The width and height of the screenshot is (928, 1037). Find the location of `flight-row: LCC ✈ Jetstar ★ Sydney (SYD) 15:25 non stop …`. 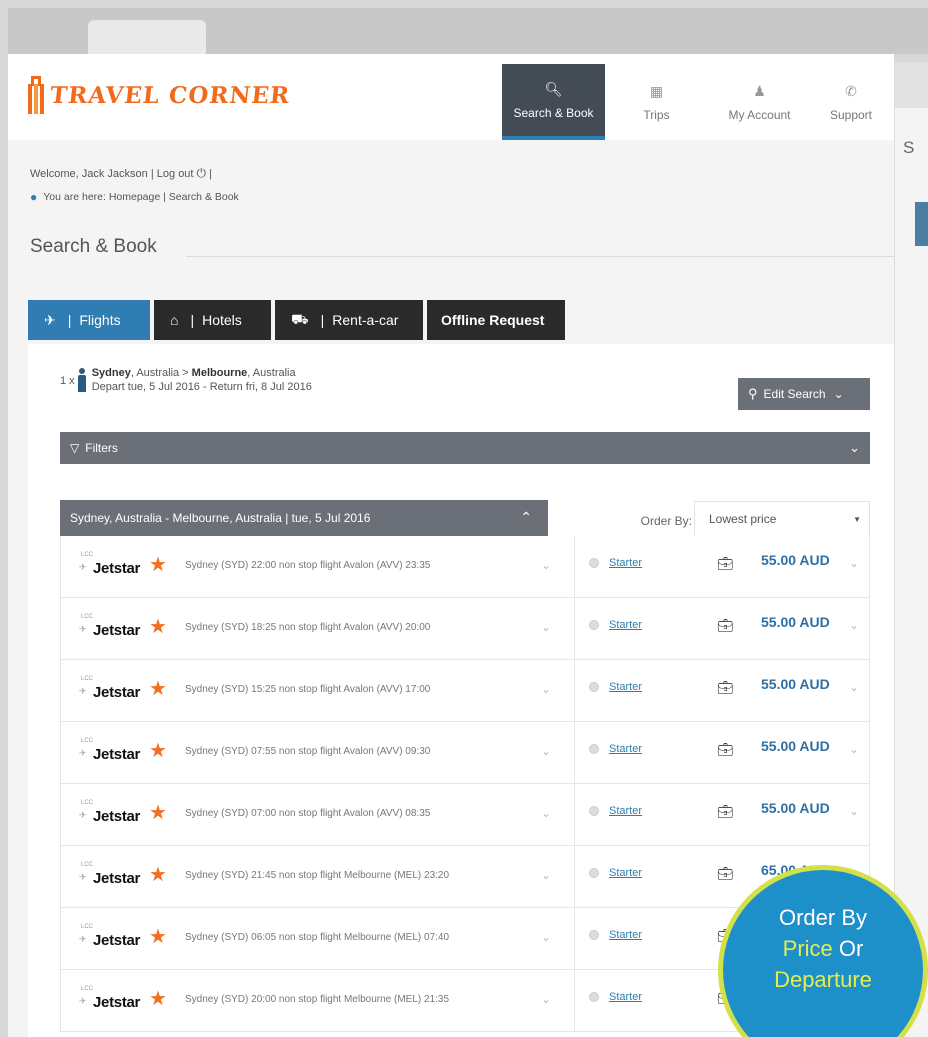

flight-row: LCC ✈ Jetstar ★ Sydney (SYD) 15:25 non stop … is located at coordinates (465, 691).